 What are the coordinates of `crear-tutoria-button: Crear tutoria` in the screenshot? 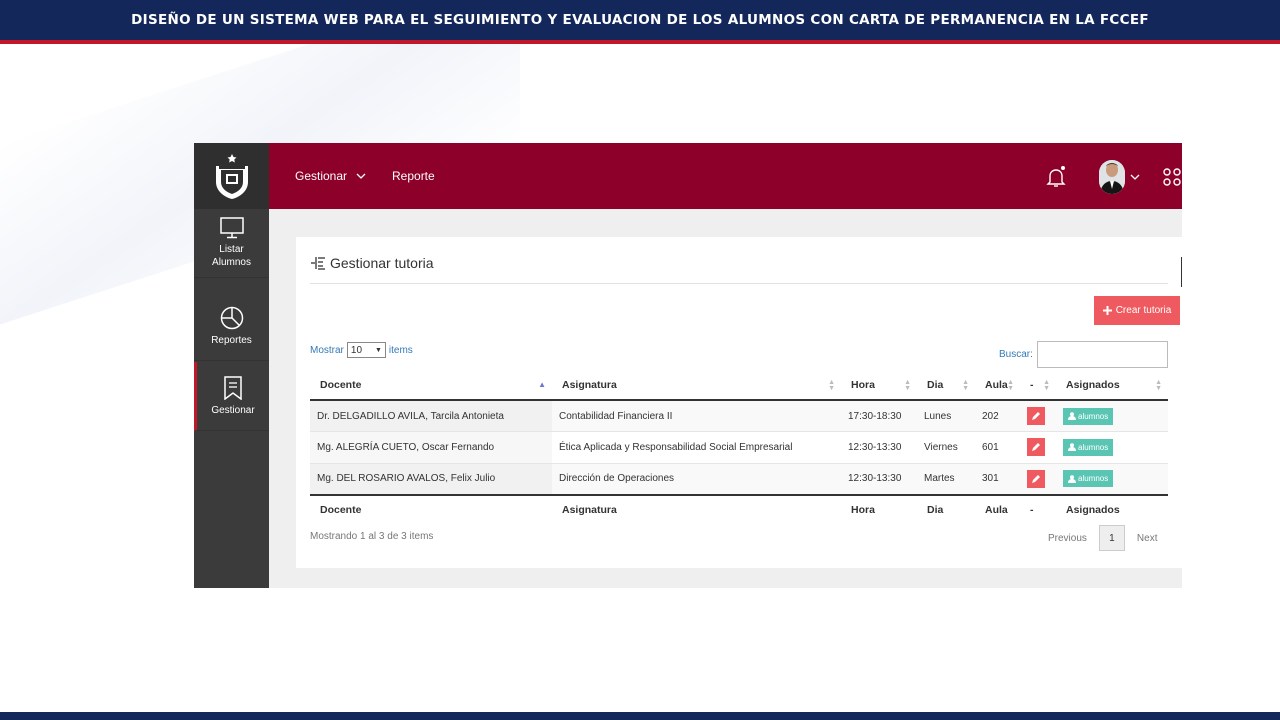 It's located at (1137, 310).